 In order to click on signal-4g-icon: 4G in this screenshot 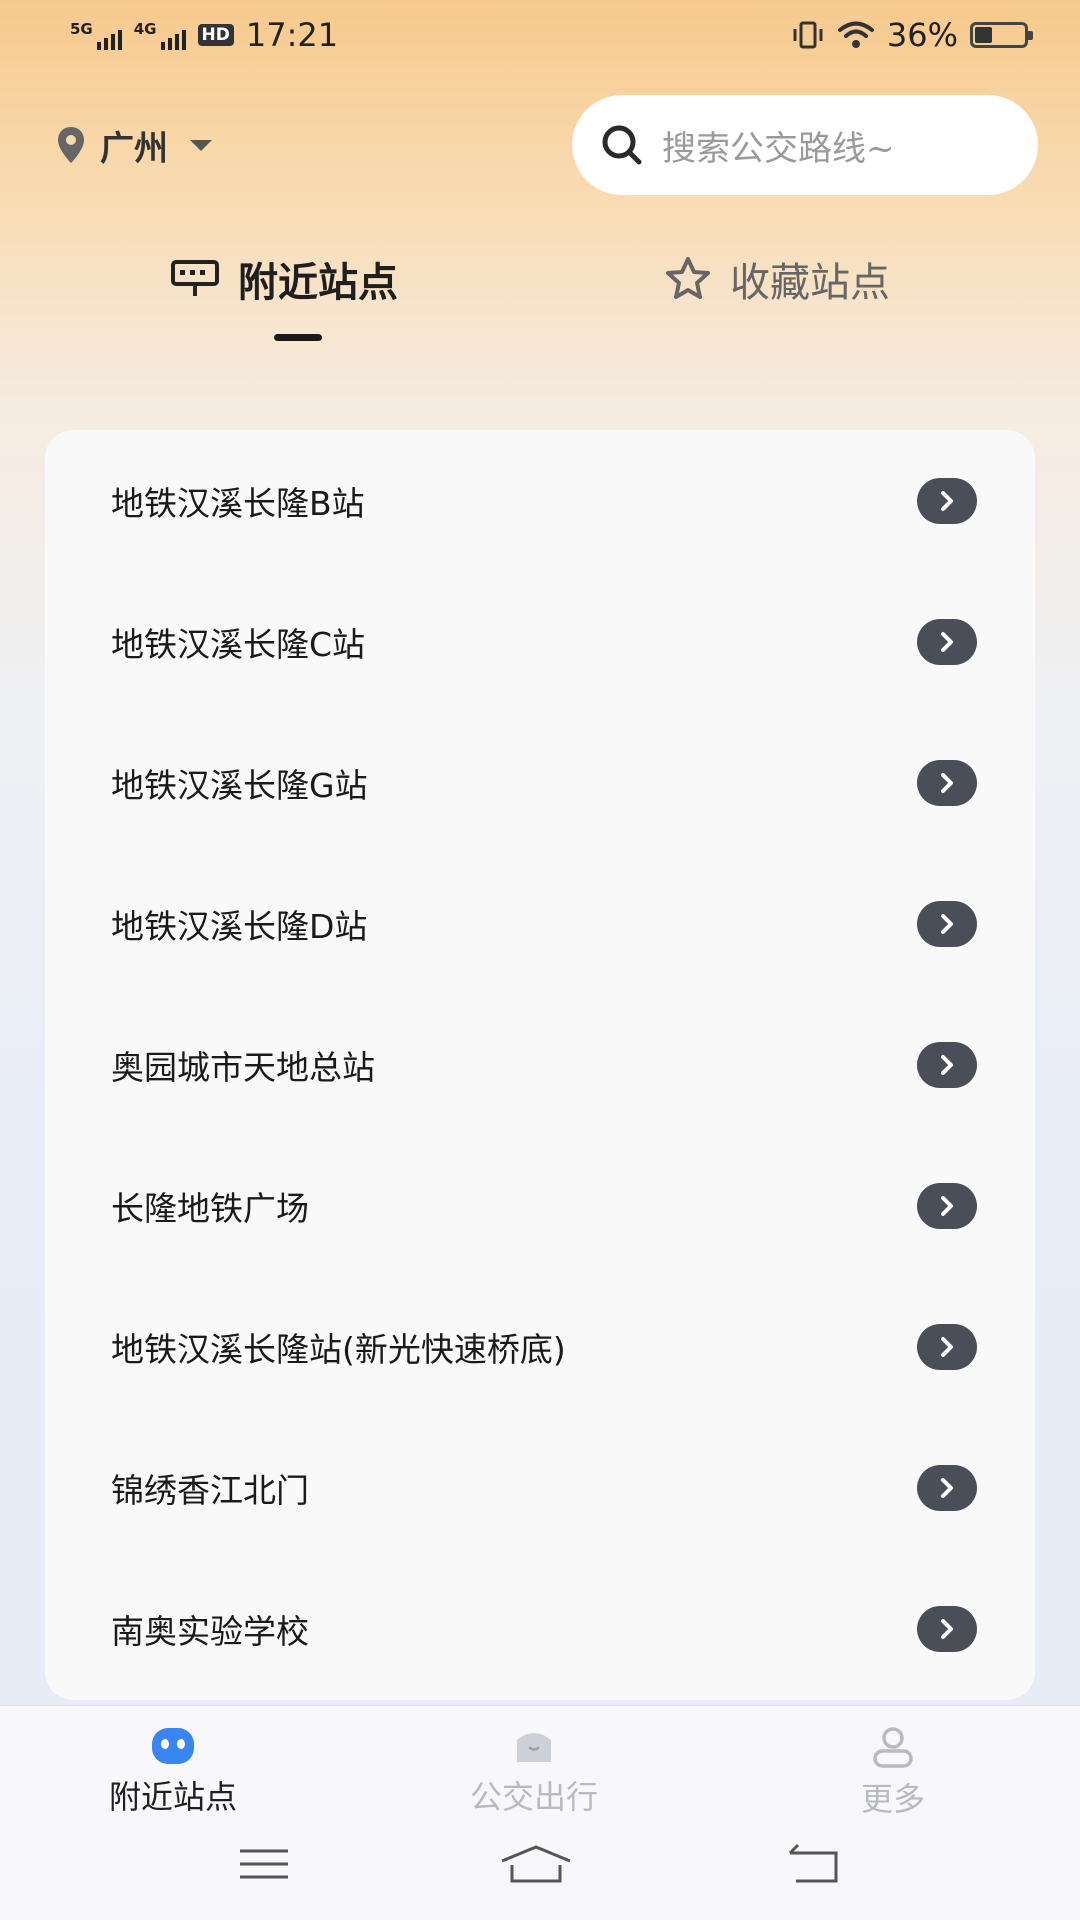, I will do `click(160, 35)`.